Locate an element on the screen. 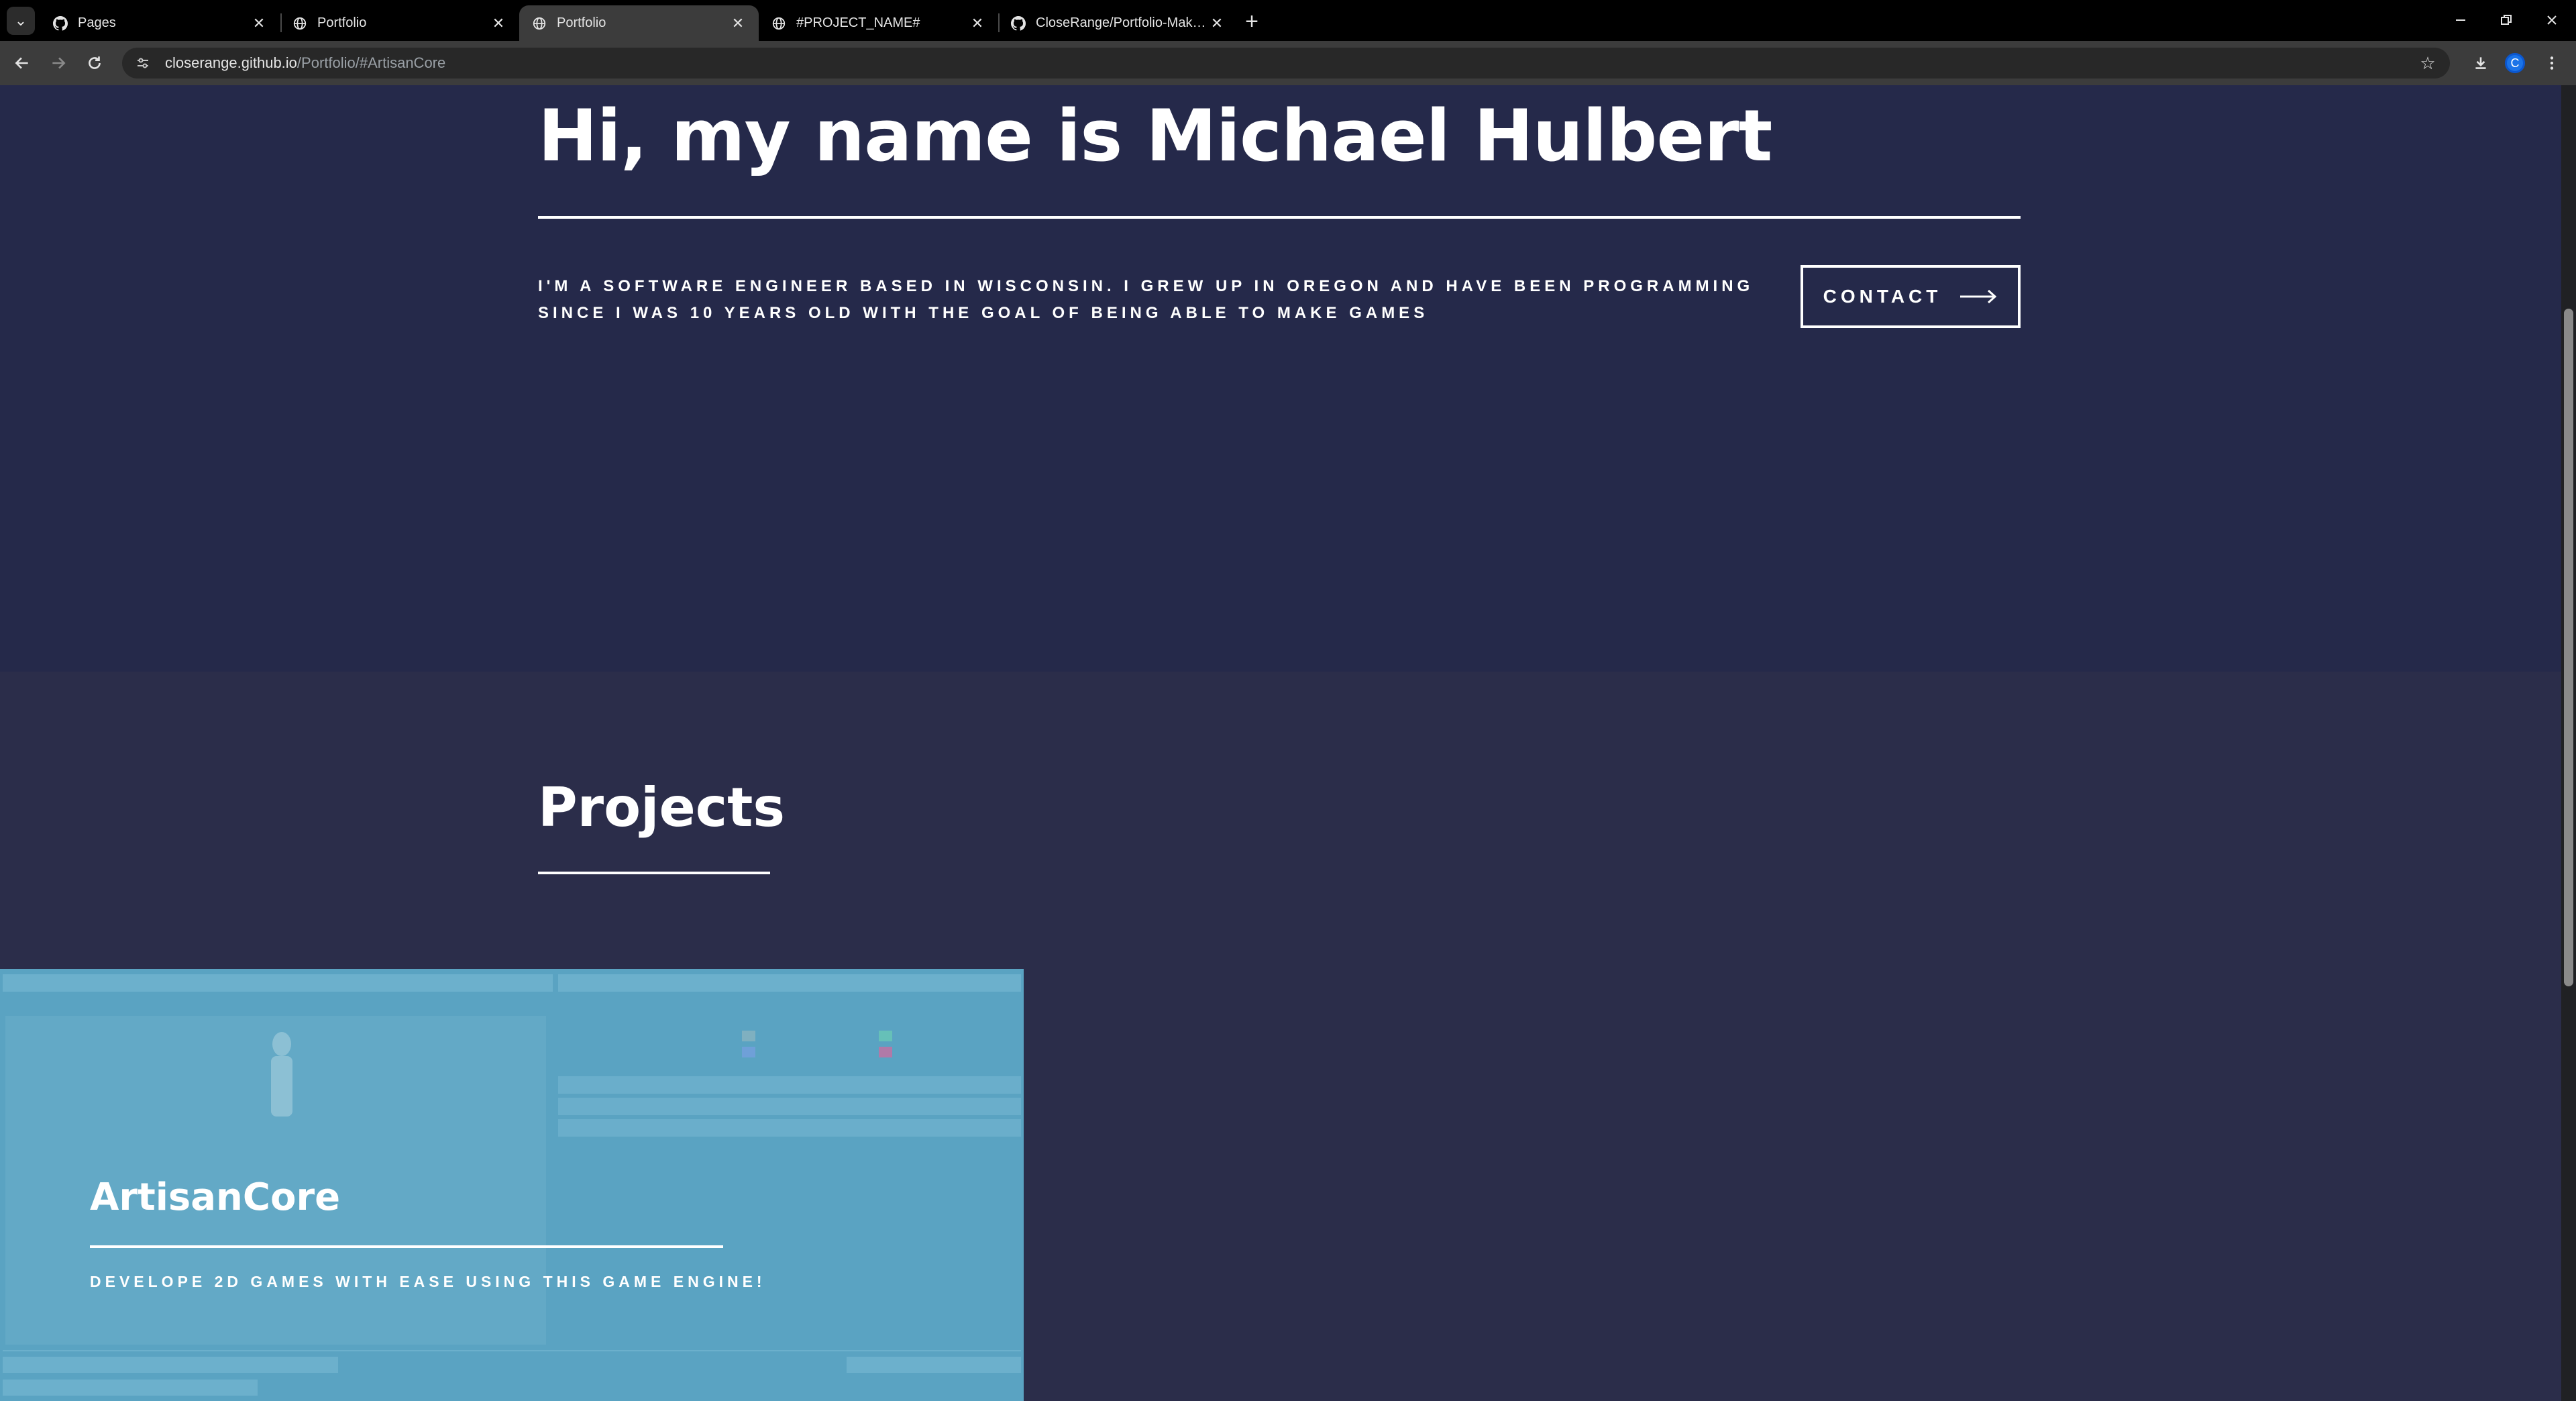  bookmark-star-icon: ☆ is located at coordinates (2428, 63).